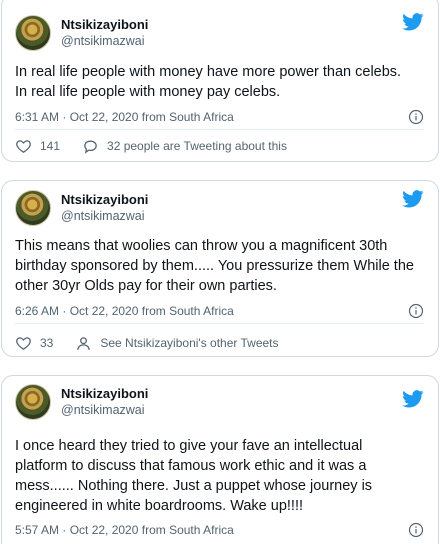 This screenshot has width=440, height=544. What do you see at coordinates (124, 311) in the screenshot?
I see `tweet-timestamp: 6:26 AM · Oct 22, 2020 from South Africa` at bounding box center [124, 311].